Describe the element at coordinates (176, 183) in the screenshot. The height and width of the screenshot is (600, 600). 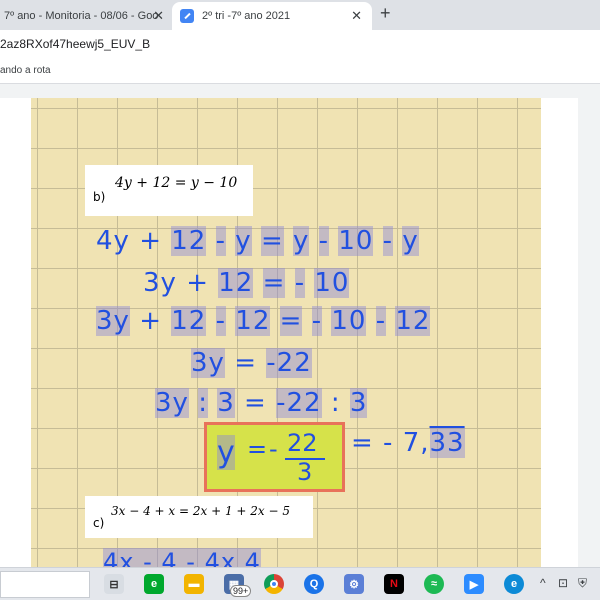
I see `problem-b-equation: 4y + 12 = y − 10` at that location.